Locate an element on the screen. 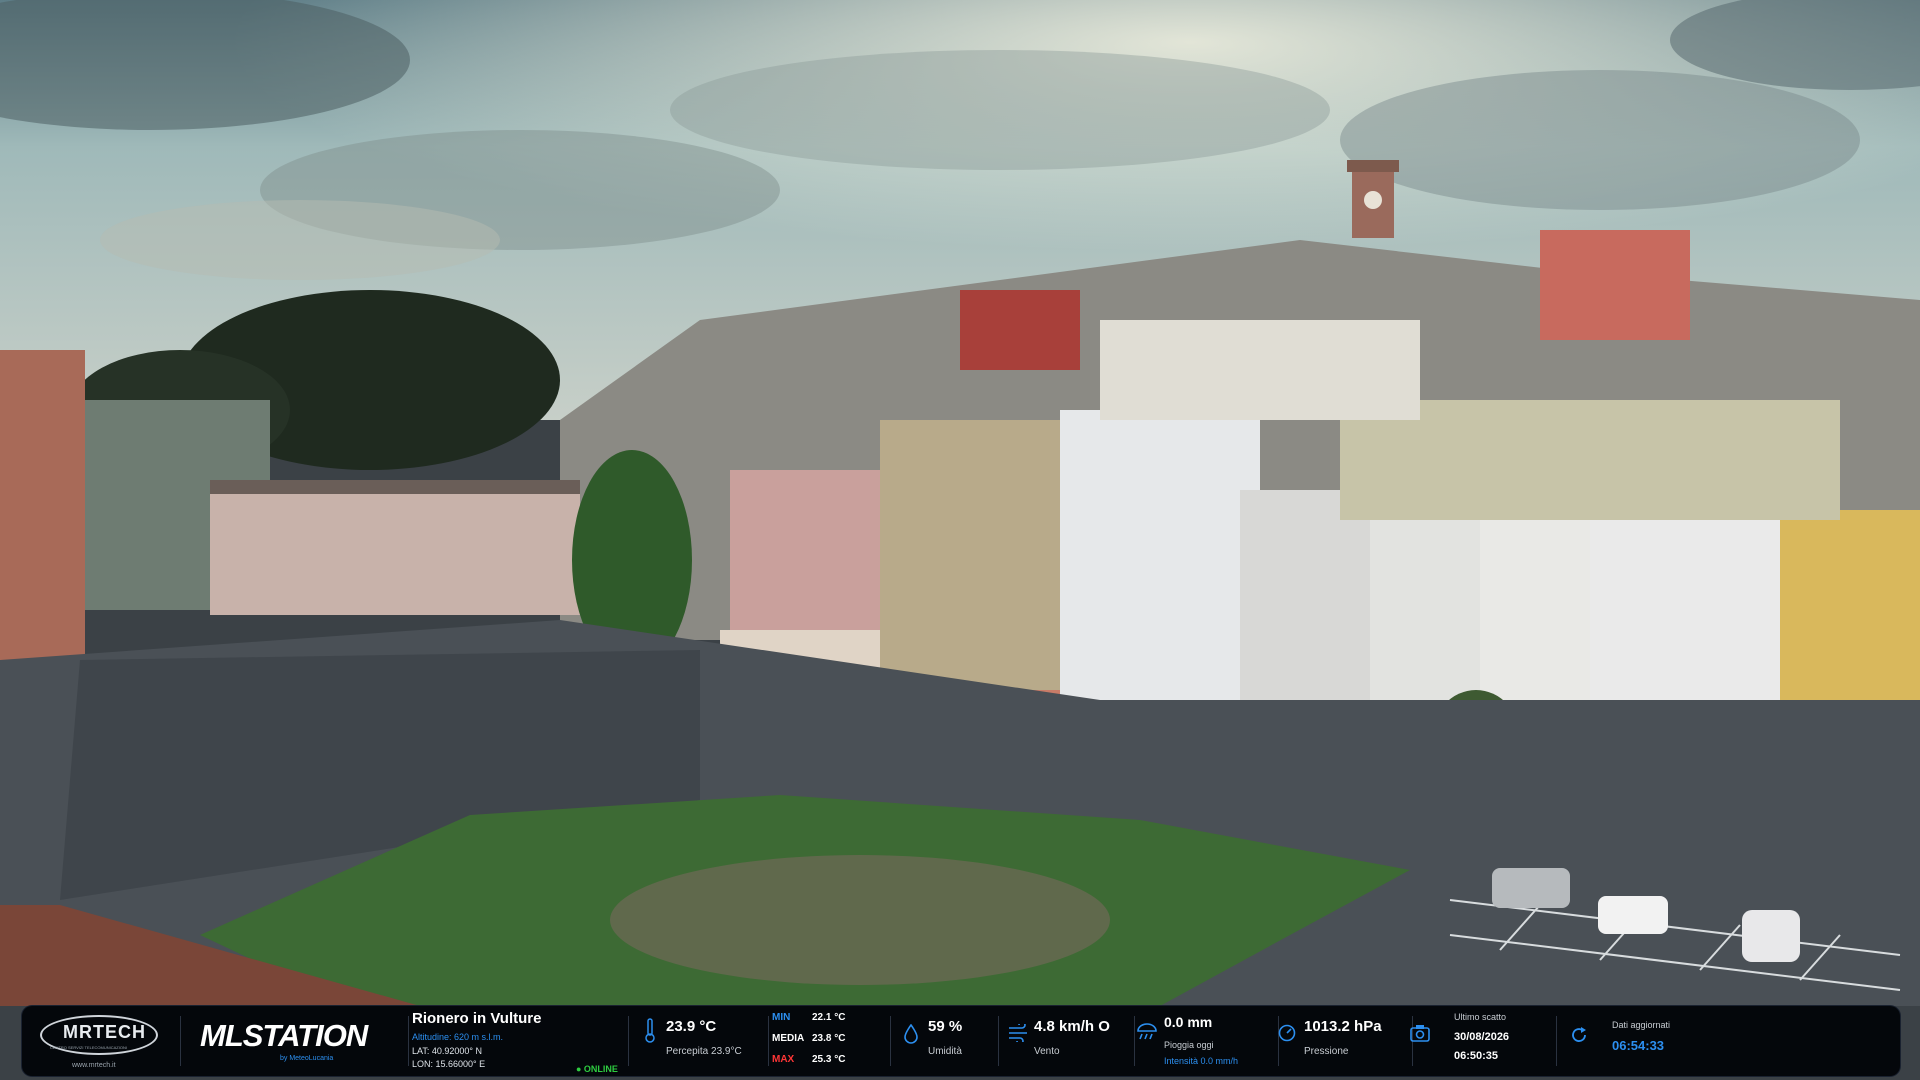  temperature-stats: MIN 22.1 °C MEDIA 23.8 °C MAX 25.3 °C is located at coordinates (827, 1041).